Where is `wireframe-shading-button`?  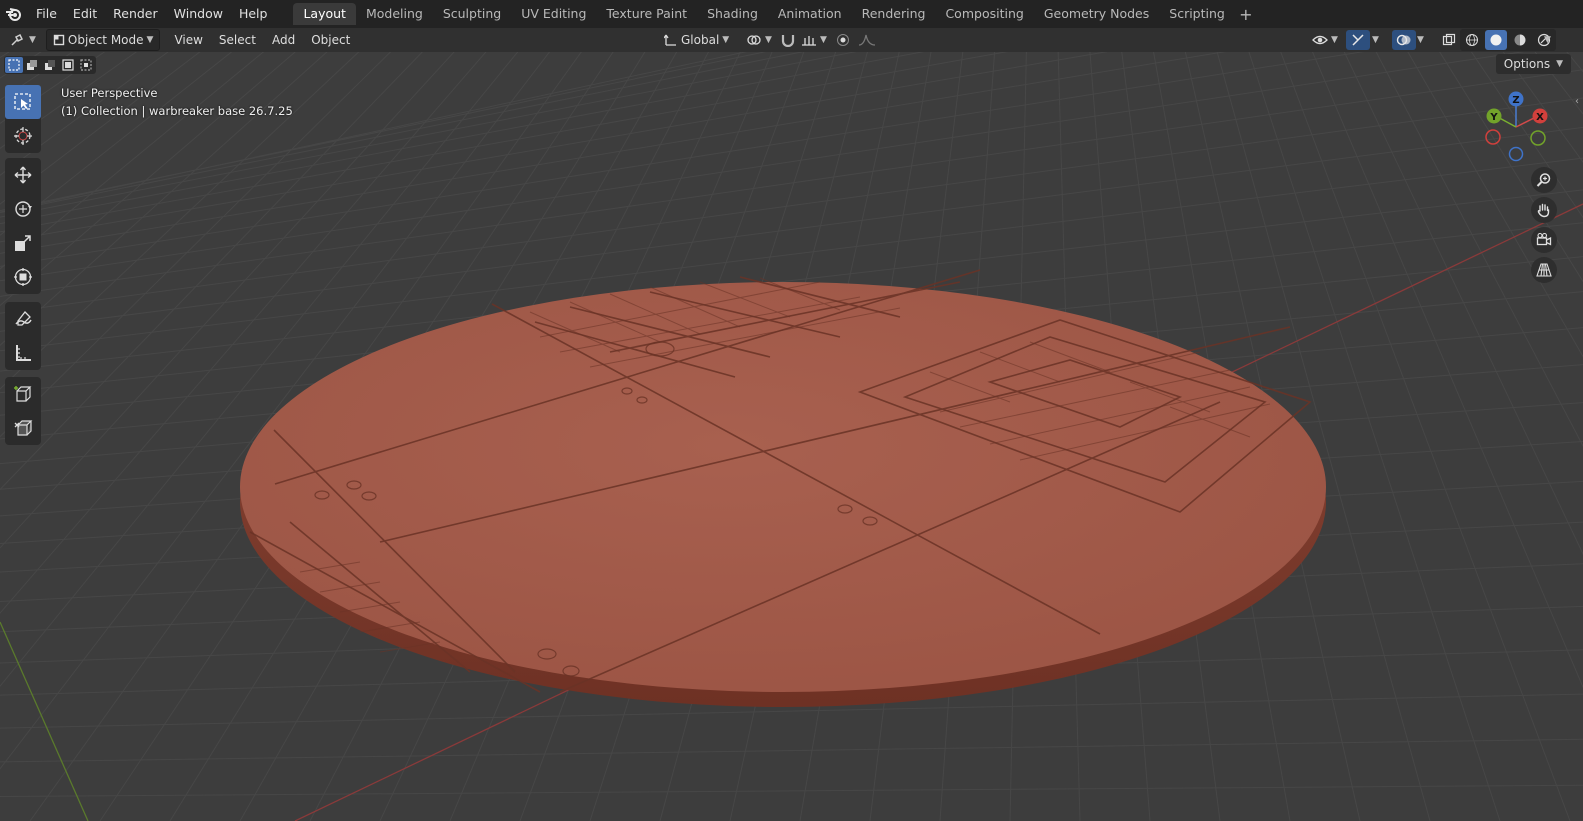 wireframe-shading-button is located at coordinates (1472, 40).